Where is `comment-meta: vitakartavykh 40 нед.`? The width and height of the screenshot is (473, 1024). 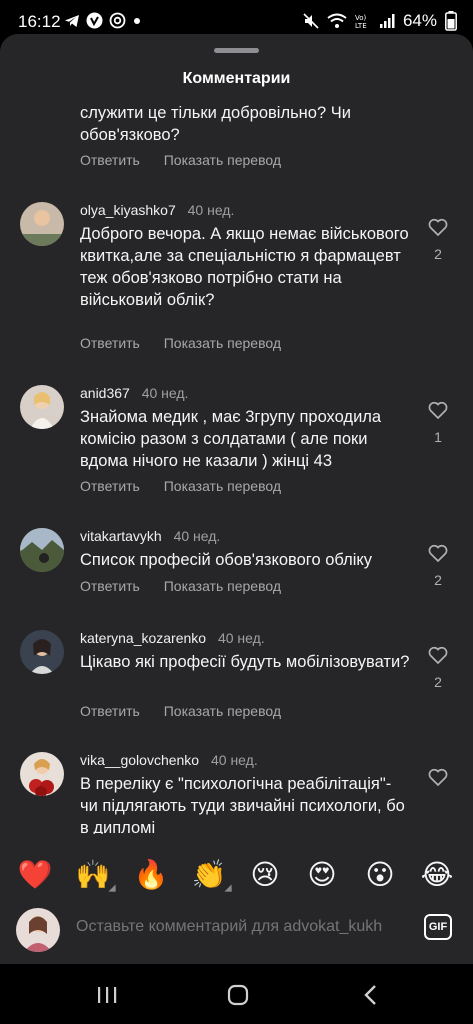
comment-meta: vitakartavykh 40 нед. is located at coordinates (150, 536).